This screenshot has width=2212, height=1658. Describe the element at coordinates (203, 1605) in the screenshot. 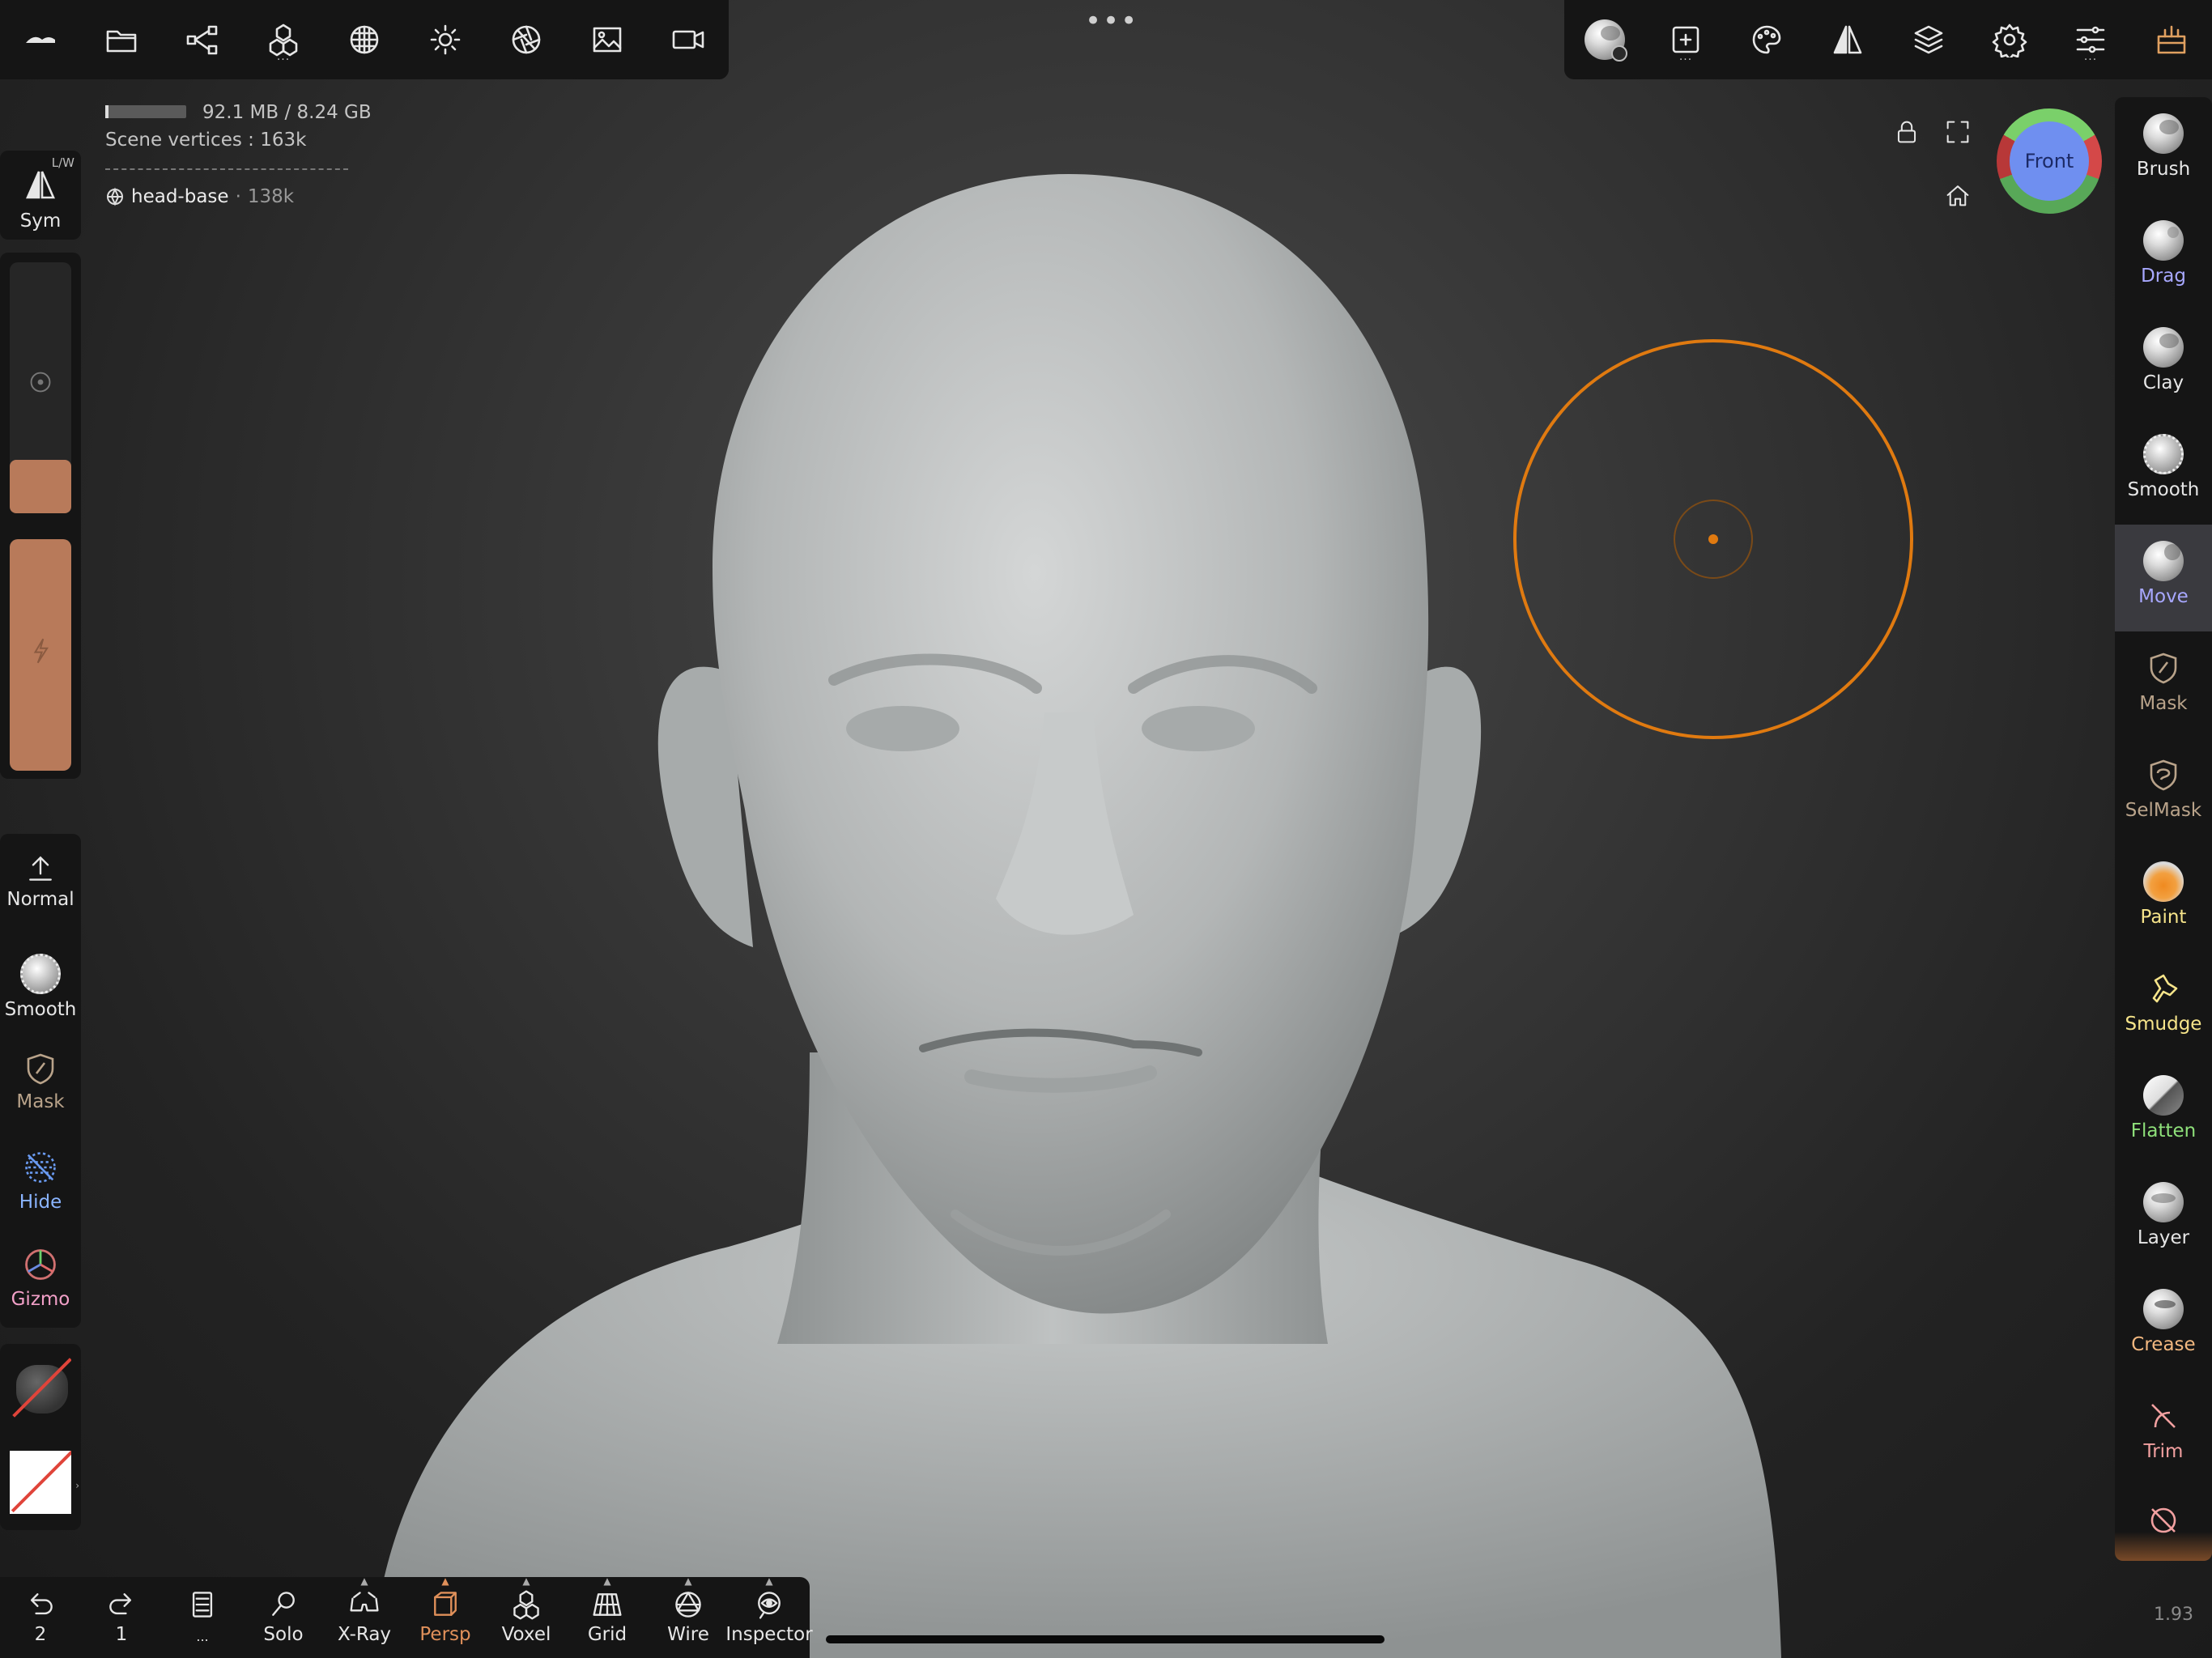

I see `history-list-icon` at that location.